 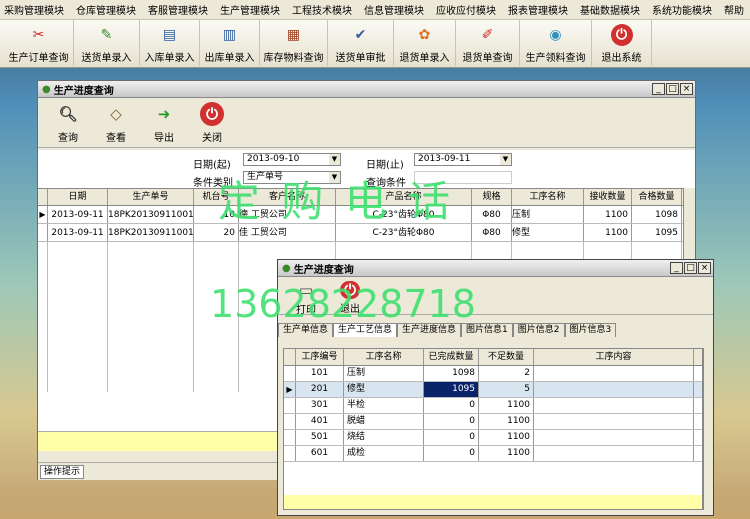 What do you see at coordinates (682, 9) in the screenshot?
I see `menu-system: 系统功能模块` at bounding box center [682, 9].